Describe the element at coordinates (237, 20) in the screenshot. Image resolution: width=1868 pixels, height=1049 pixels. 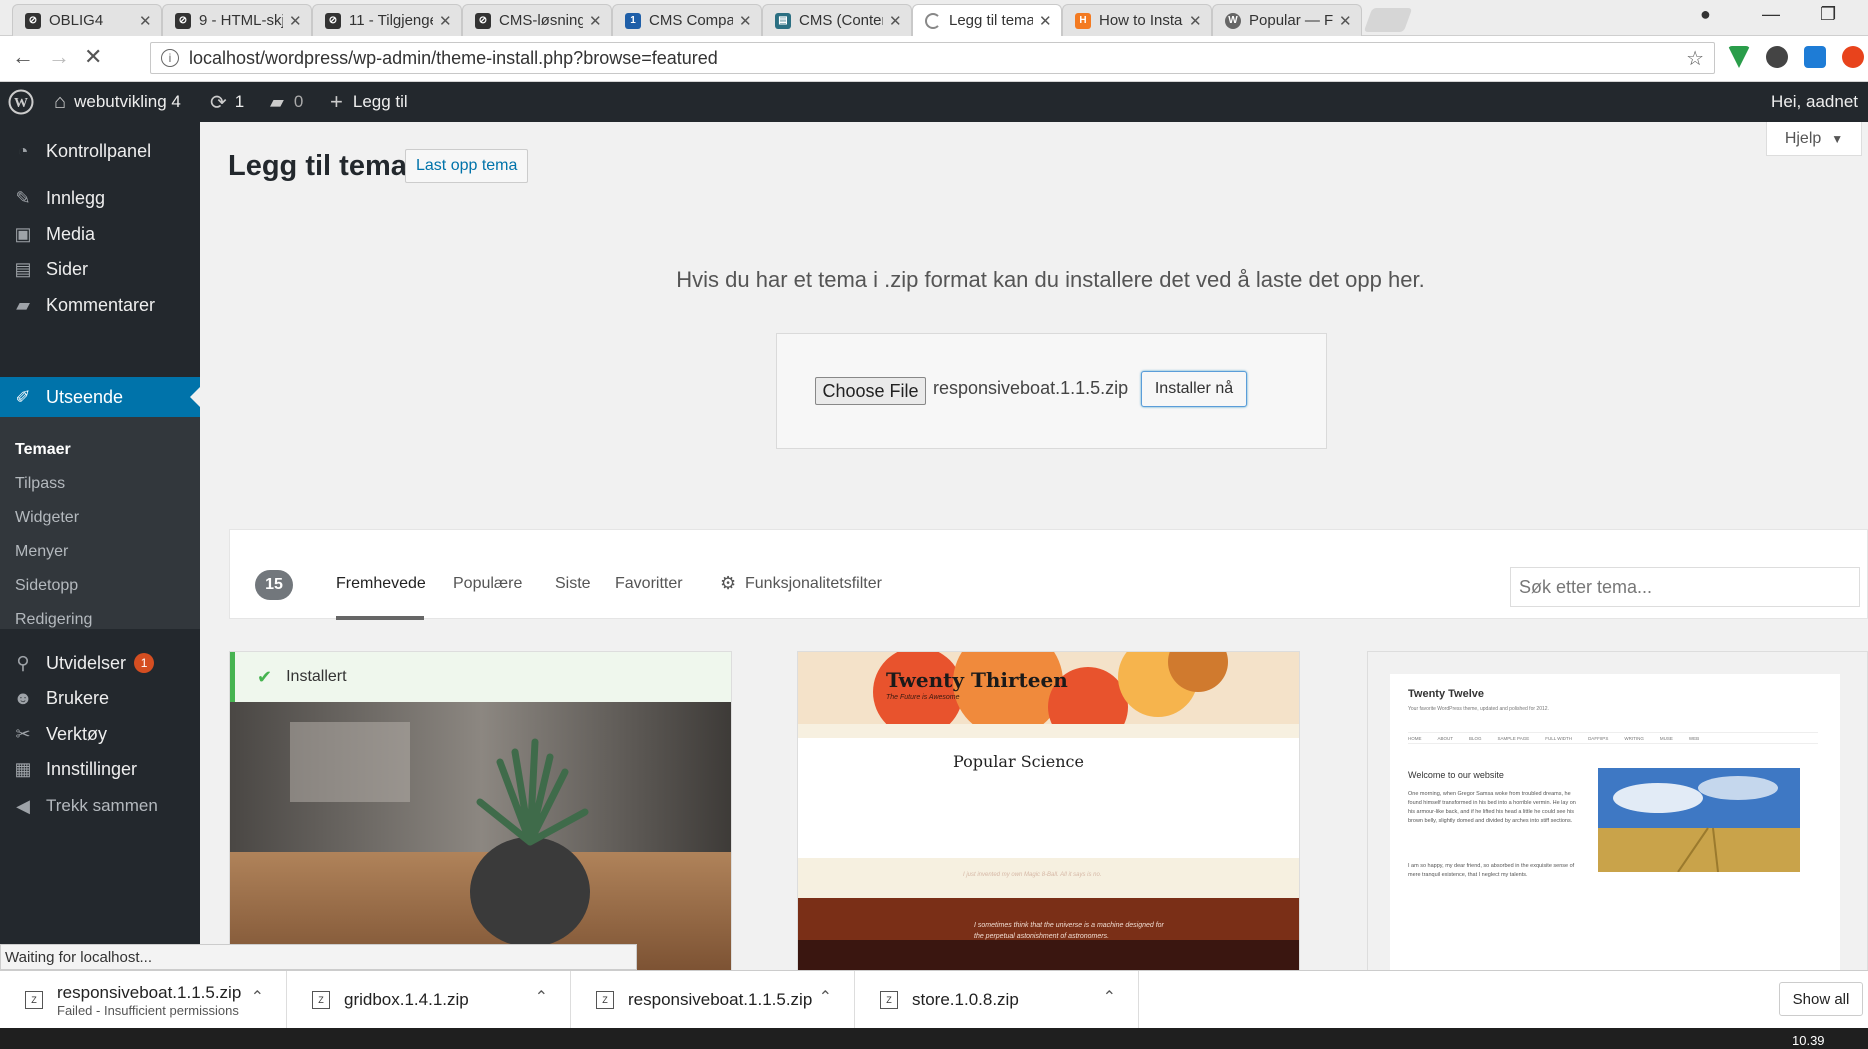
I see `browser-tab: ⊘9 - HTML-skjem✕` at that location.